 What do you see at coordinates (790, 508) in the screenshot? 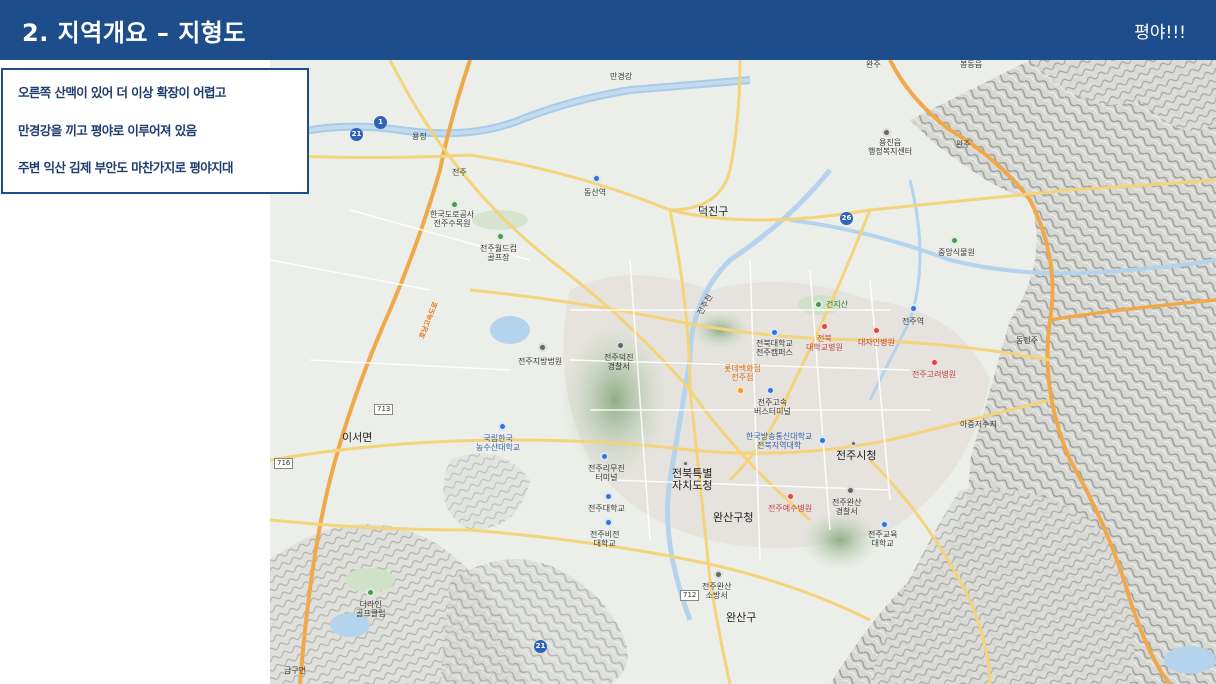
I see `map-label-jesus-hospital: 전주예수병원` at bounding box center [790, 508].